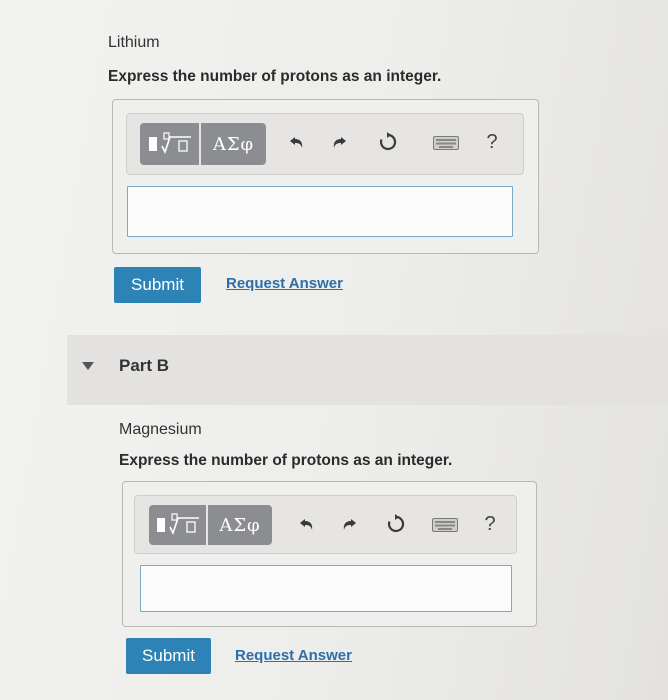  What do you see at coordinates (160, 429) in the screenshot?
I see `element-label-b: Magnesium` at bounding box center [160, 429].